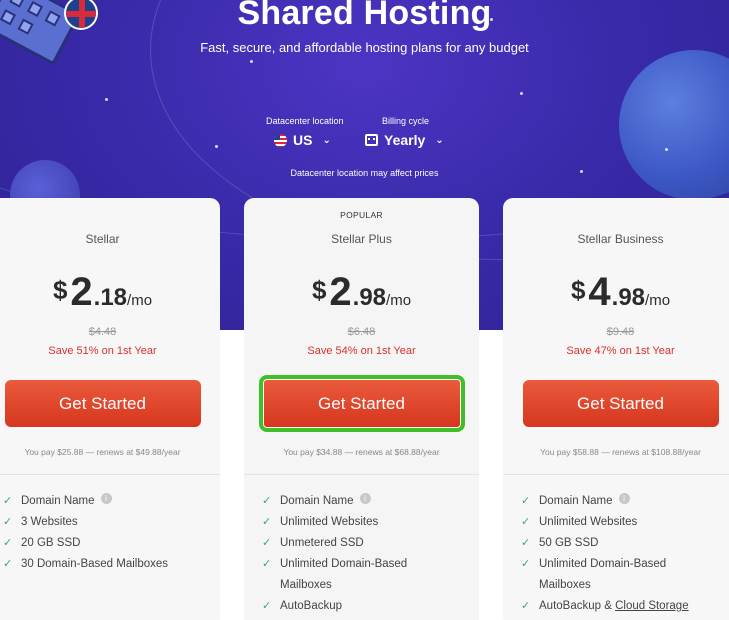 The image size is (729, 620). Describe the element at coordinates (305, 121) in the screenshot. I see `datacenter-location-caption: Datacenter location` at that location.